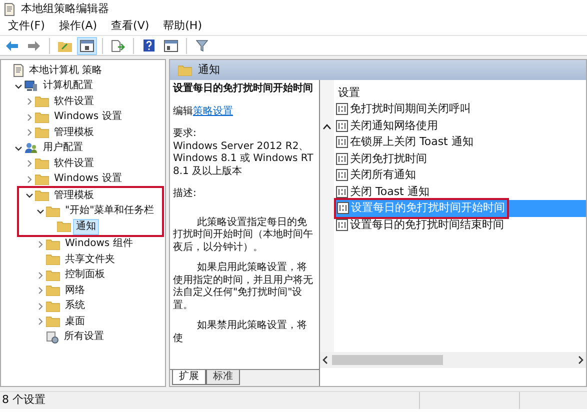  I want to click on tree-item: 控制面板, so click(85, 275).